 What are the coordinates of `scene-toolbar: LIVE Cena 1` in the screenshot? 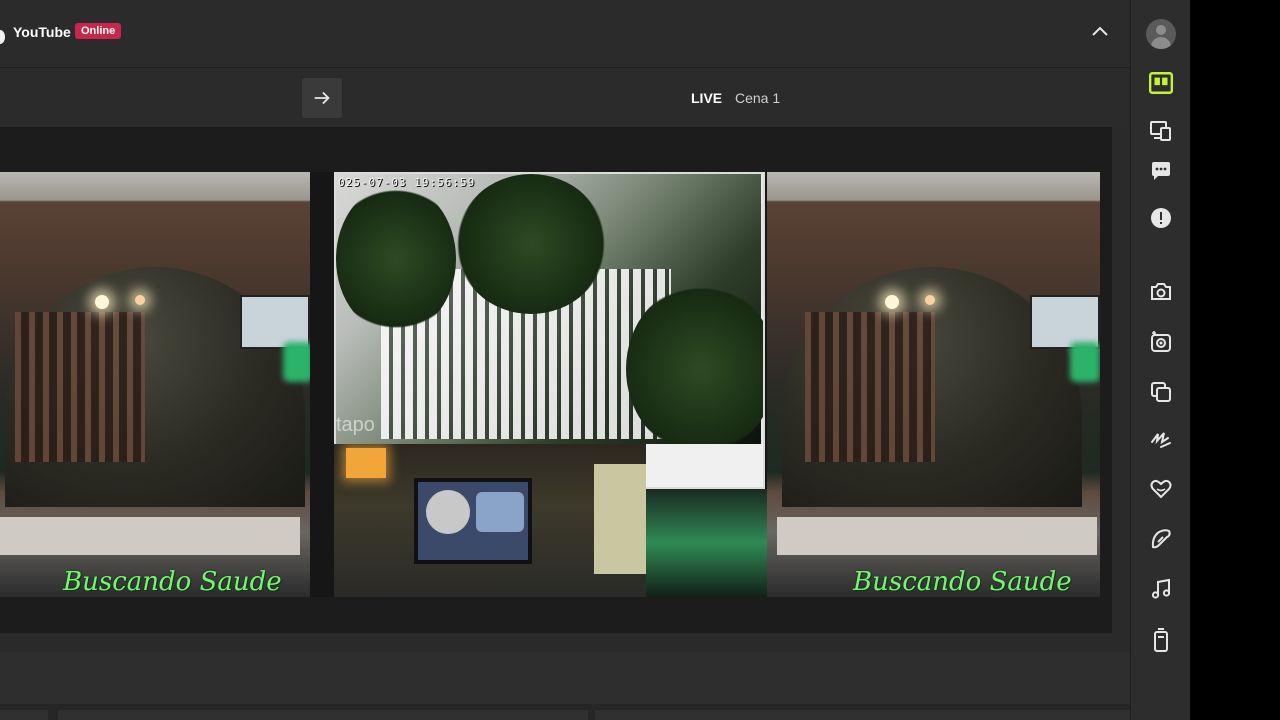 It's located at (565, 98).